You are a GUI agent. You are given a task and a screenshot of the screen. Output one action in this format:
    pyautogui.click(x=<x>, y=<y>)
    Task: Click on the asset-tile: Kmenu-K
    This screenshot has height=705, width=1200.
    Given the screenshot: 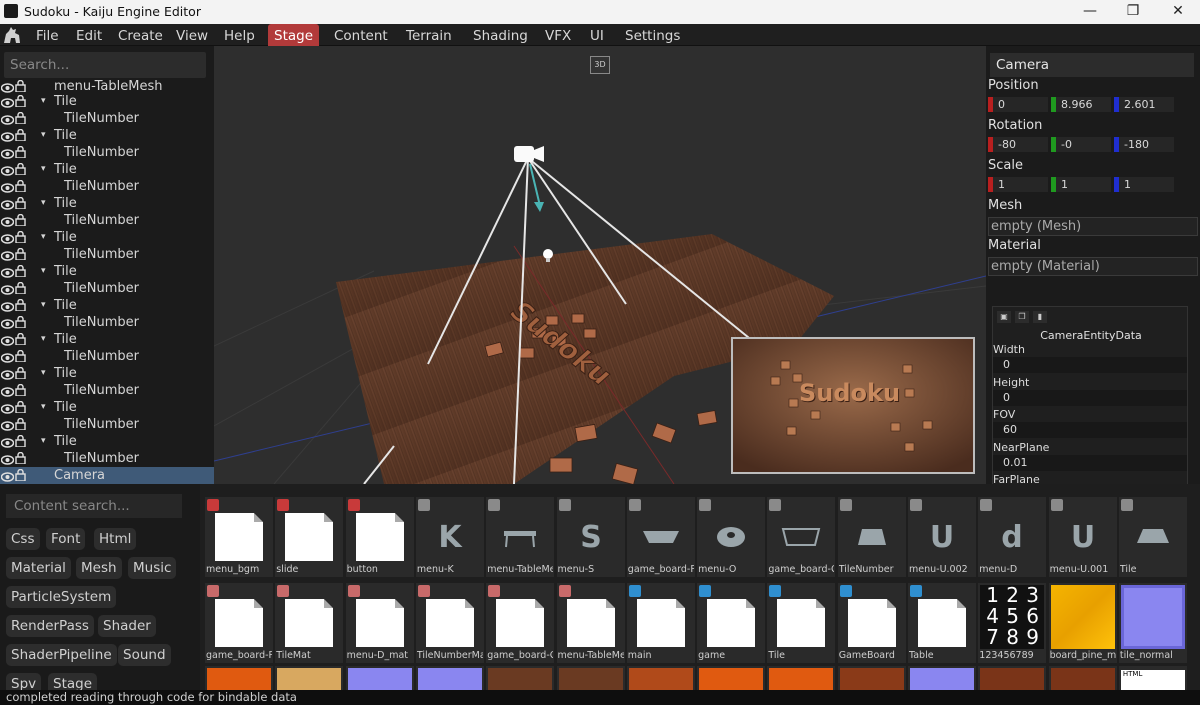 What is the action you would take?
    pyautogui.click(x=449, y=537)
    